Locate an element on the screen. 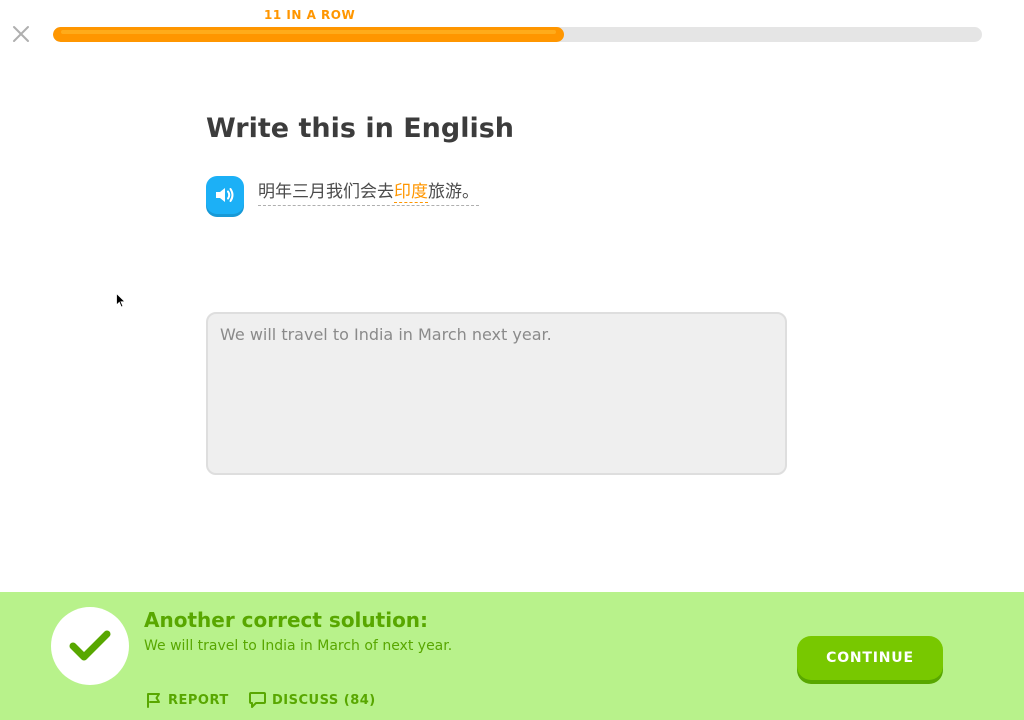 Image resolution: width=1024 pixels, height=720 pixels. close-icon is located at coordinates (21, 34).